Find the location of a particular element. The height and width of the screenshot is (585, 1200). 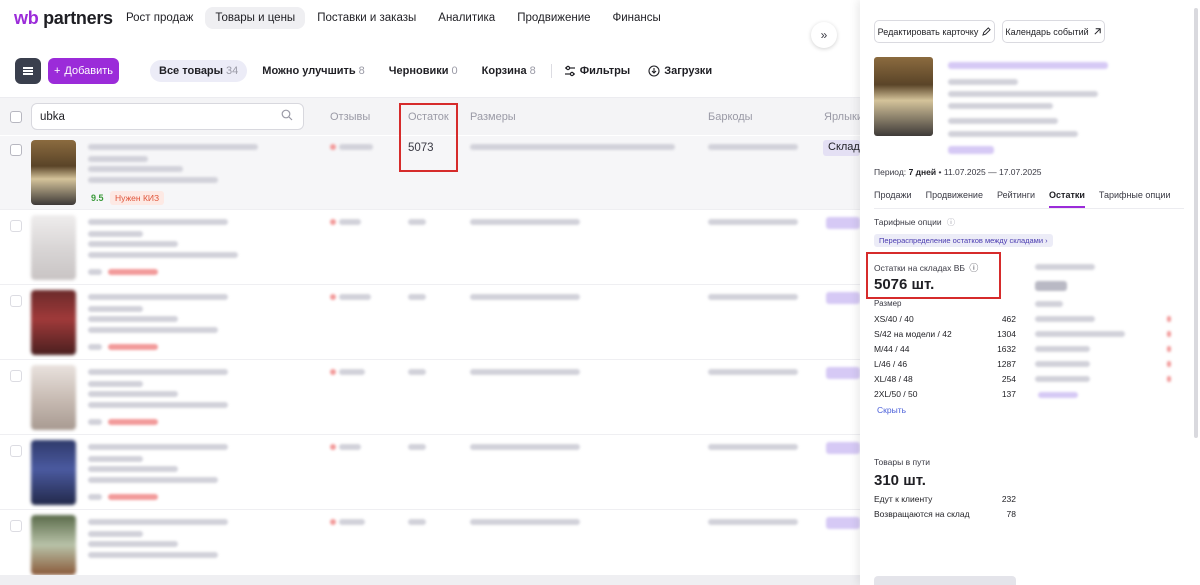

search-icon is located at coordinates (287, 115).